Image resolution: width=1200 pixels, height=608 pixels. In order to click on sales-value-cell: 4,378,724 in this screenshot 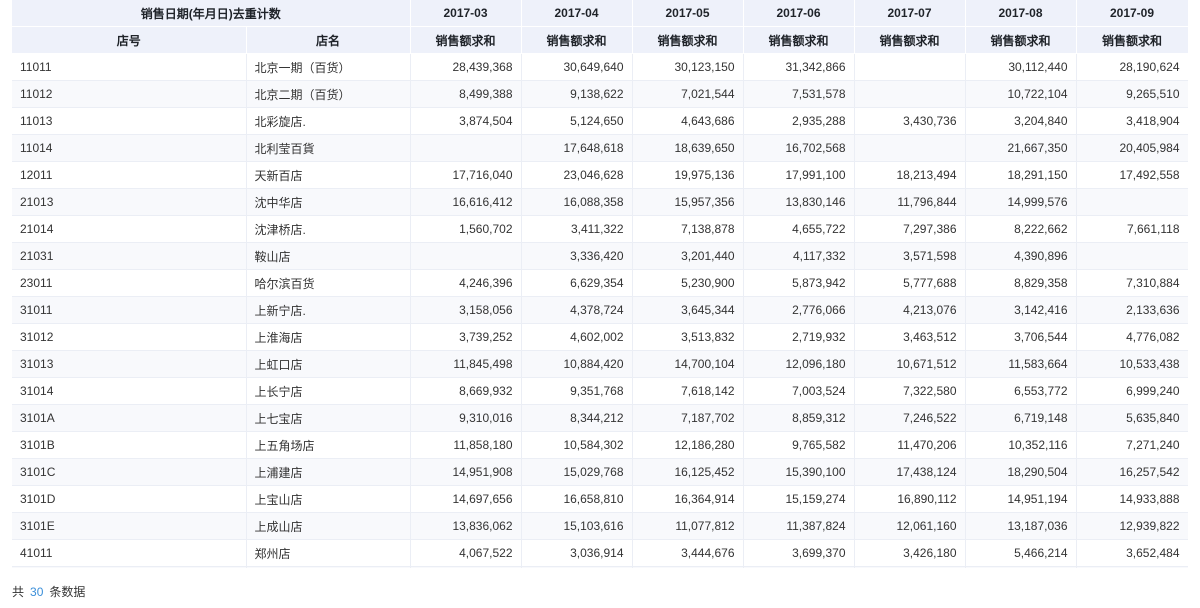, I will do `click(577, 310)`.